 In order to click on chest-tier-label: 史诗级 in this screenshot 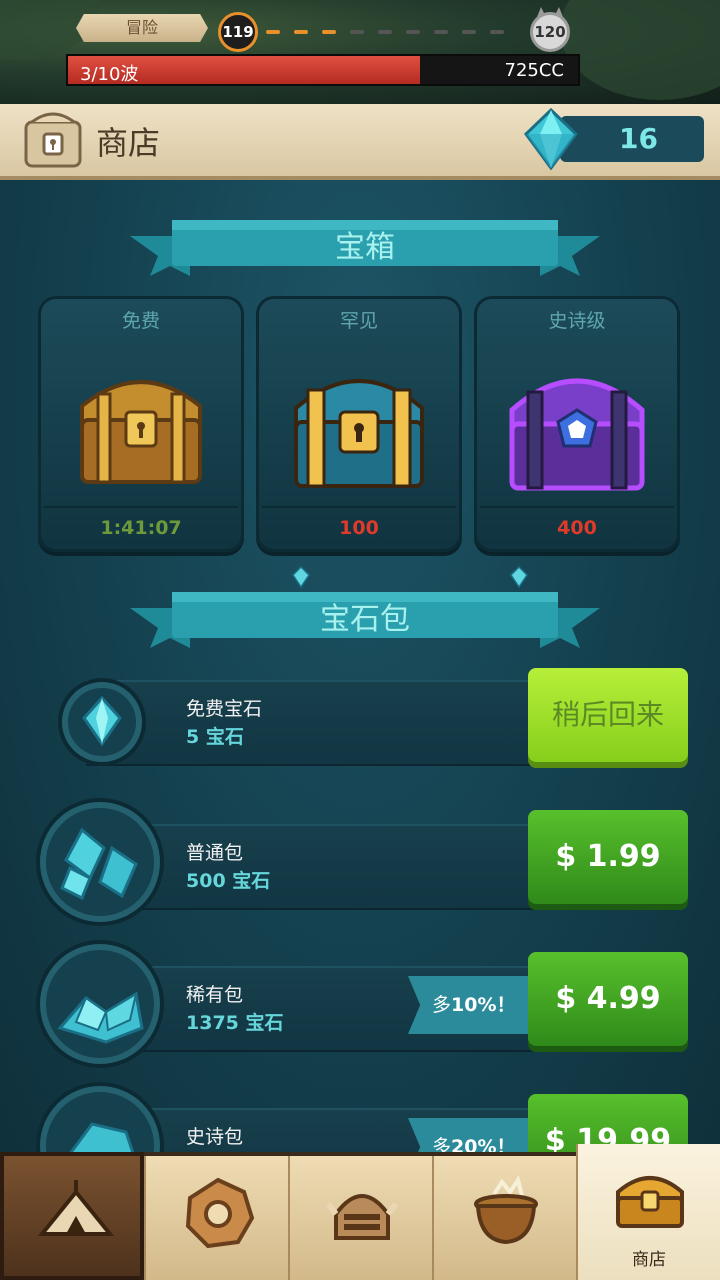, I will do `click(577, 321)`.